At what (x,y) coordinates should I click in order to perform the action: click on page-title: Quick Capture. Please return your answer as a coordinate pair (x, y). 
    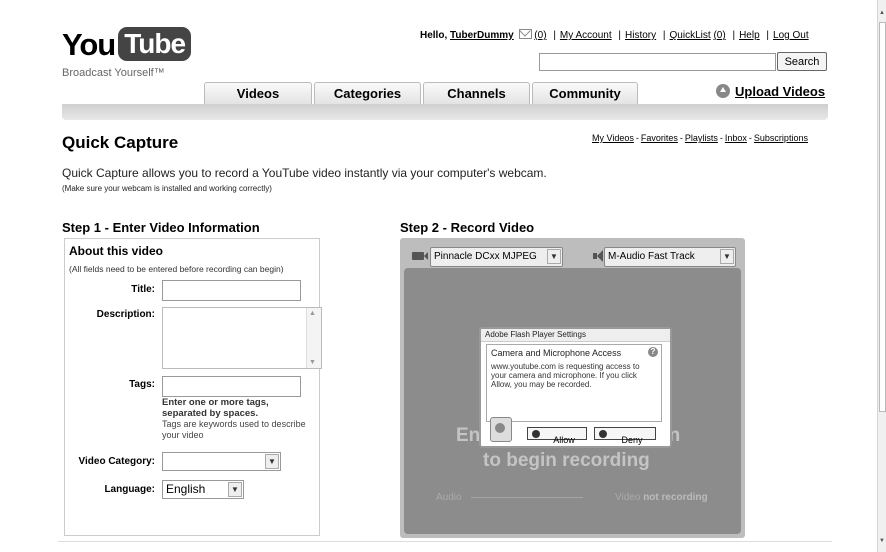
    Looking at the image, I should click on (120, 142).